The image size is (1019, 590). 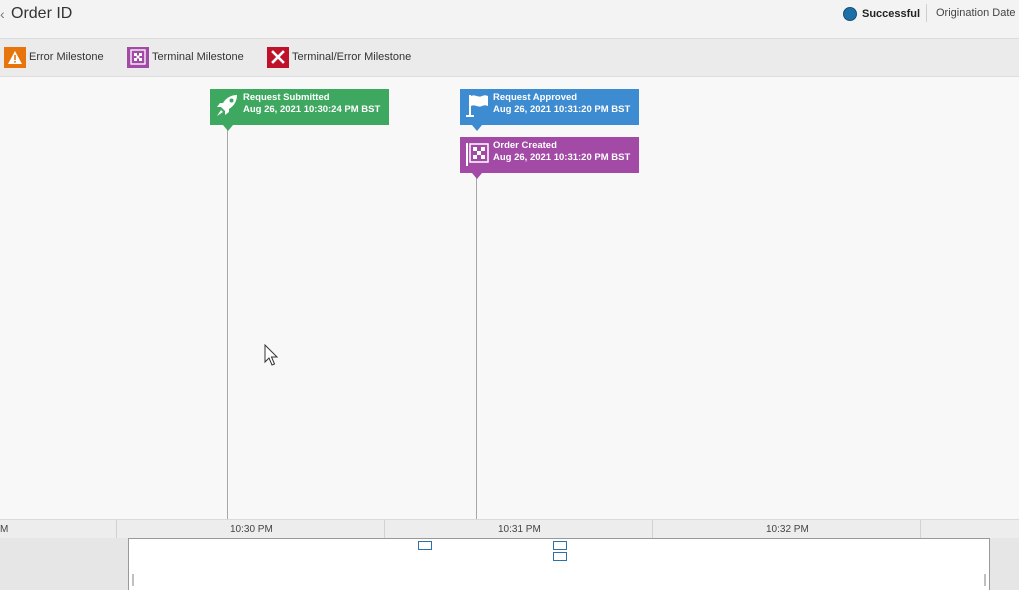 I want to click on status-dot-icon, so click(x=850, y=14).